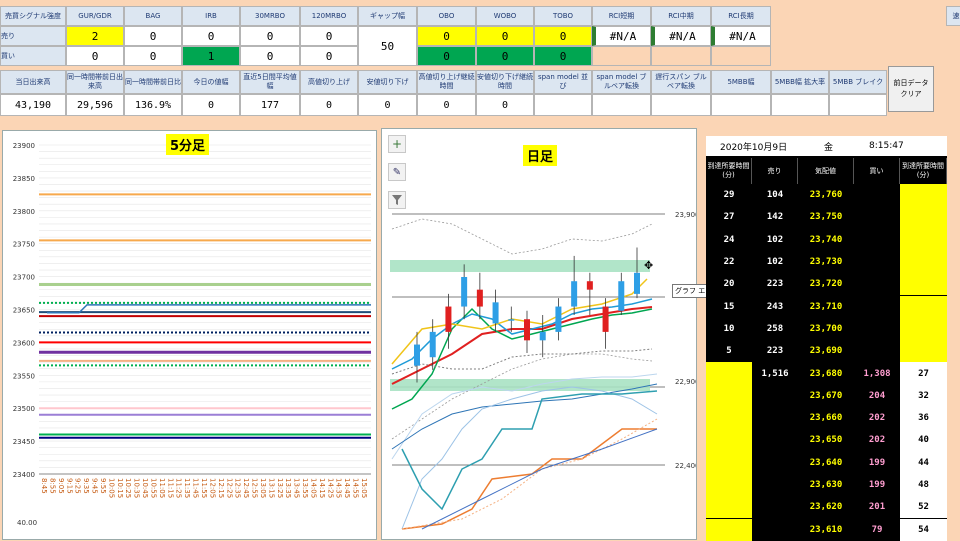  Describe the element at coordinates (397, 172) in the screenshot. I see `chart-style-brush-icon: ✎` at that location.